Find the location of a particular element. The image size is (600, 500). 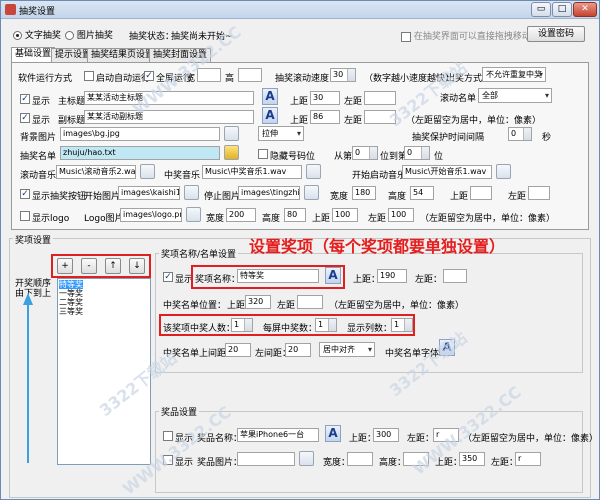

show-sub-title-checkbox: ✓ is located at coordinates (25, 118).